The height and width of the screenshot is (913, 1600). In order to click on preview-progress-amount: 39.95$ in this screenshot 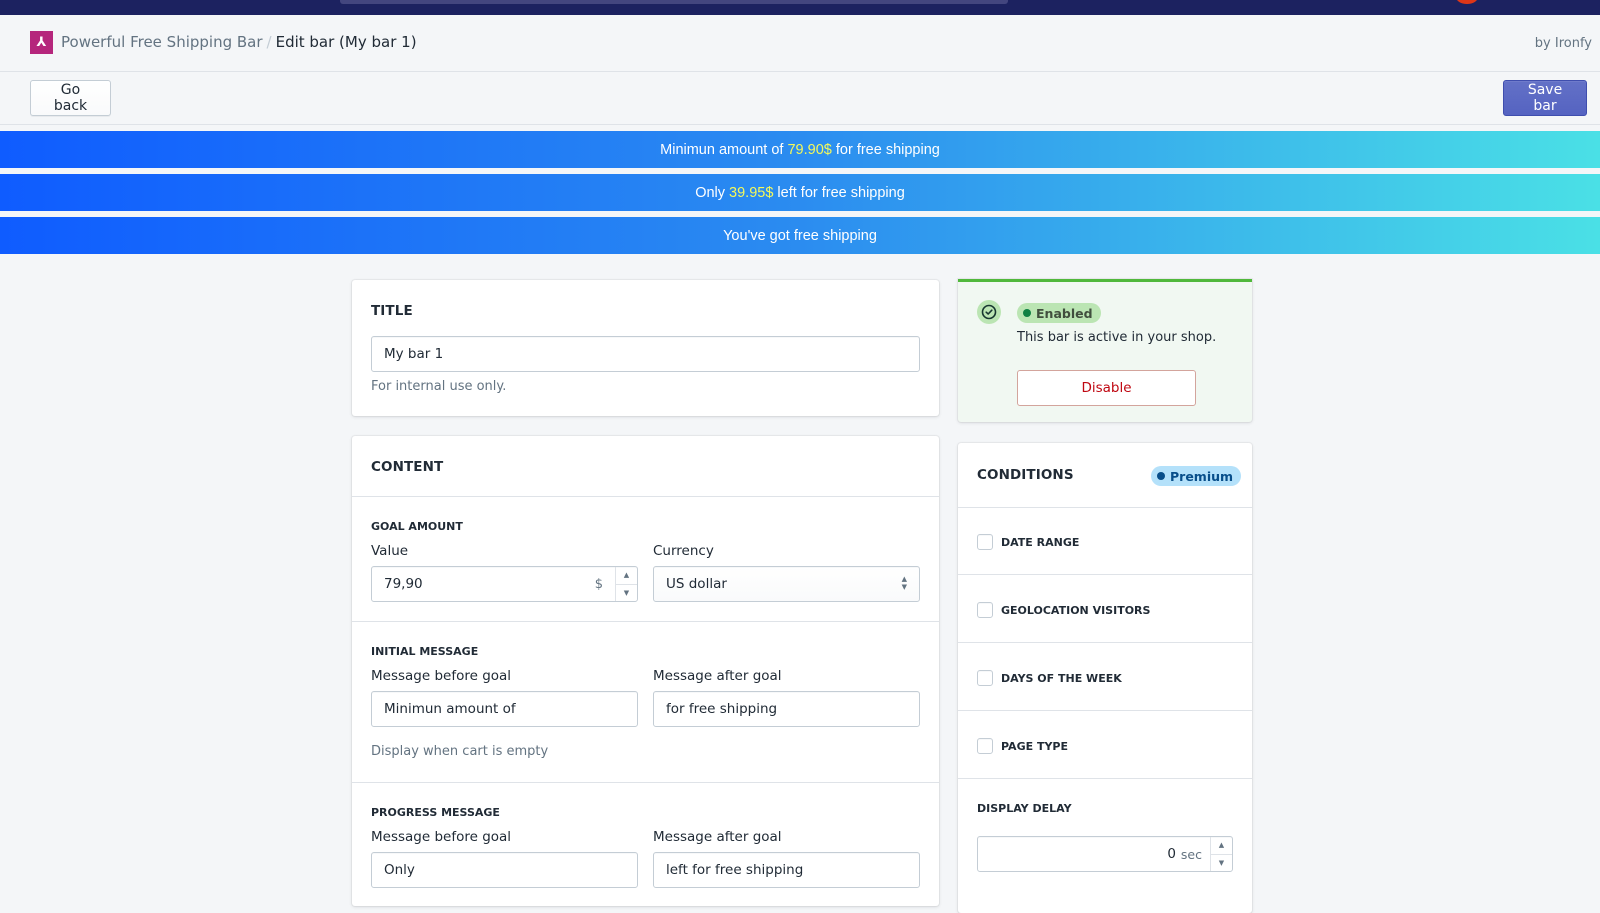, I will do `click(751, 192)`.